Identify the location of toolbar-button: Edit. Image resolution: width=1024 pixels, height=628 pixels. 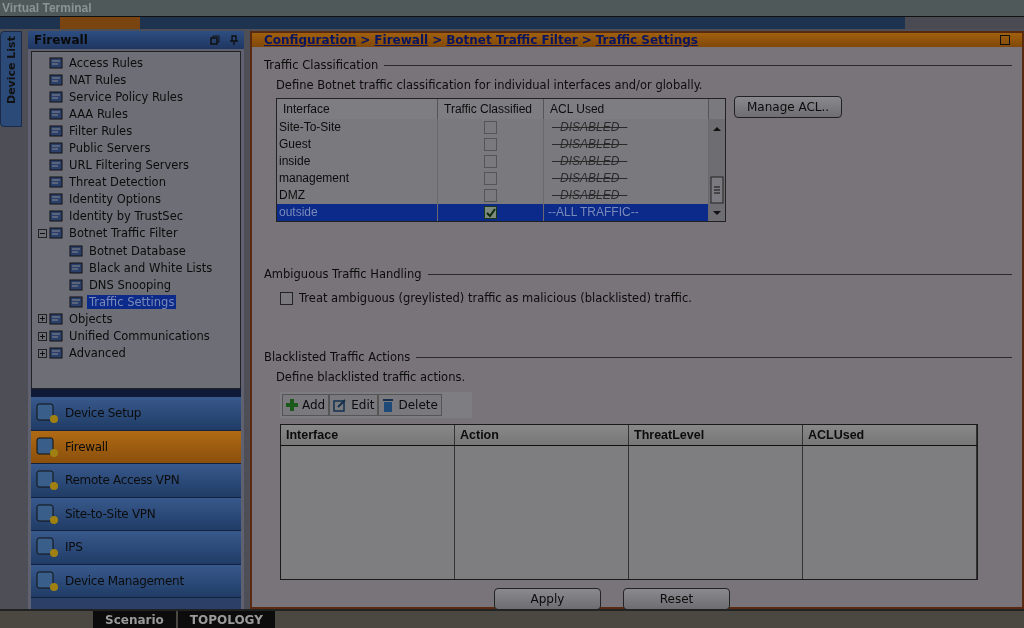
(354, 405).